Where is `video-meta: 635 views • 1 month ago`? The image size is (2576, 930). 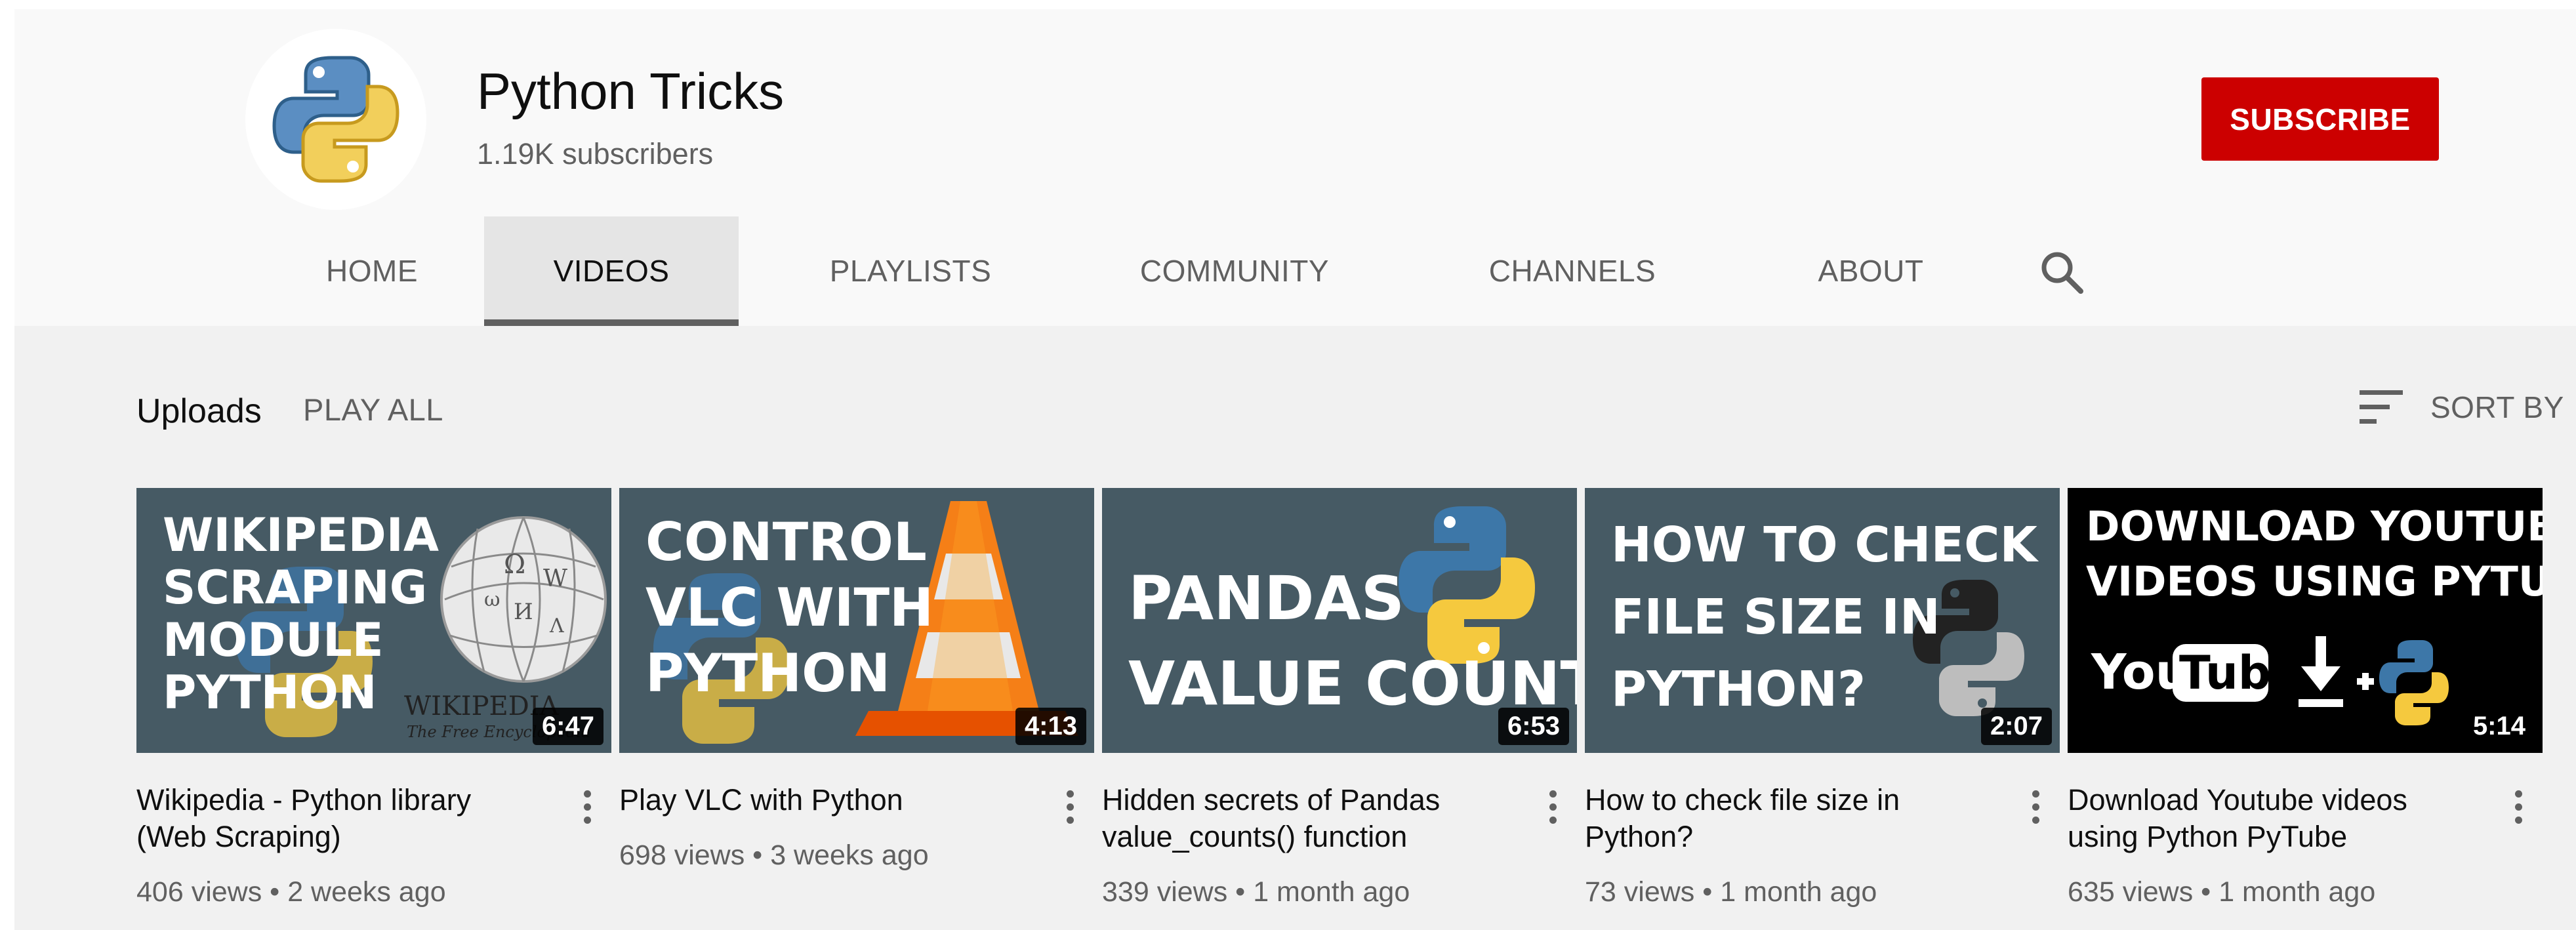
video-meta: 635 views • 1 month ago is located at coordinates (2221, 892).